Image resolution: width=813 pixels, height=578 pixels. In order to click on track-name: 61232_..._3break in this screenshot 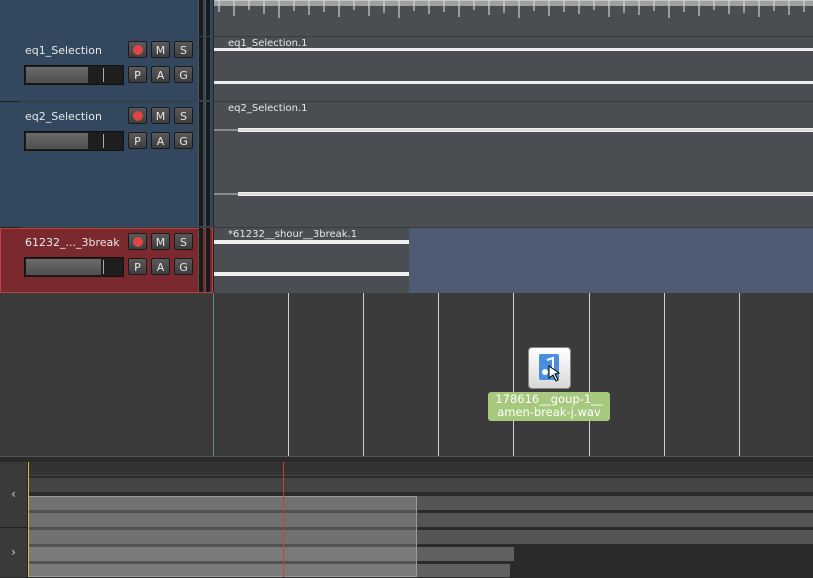, I will do `click(72, 242)`.